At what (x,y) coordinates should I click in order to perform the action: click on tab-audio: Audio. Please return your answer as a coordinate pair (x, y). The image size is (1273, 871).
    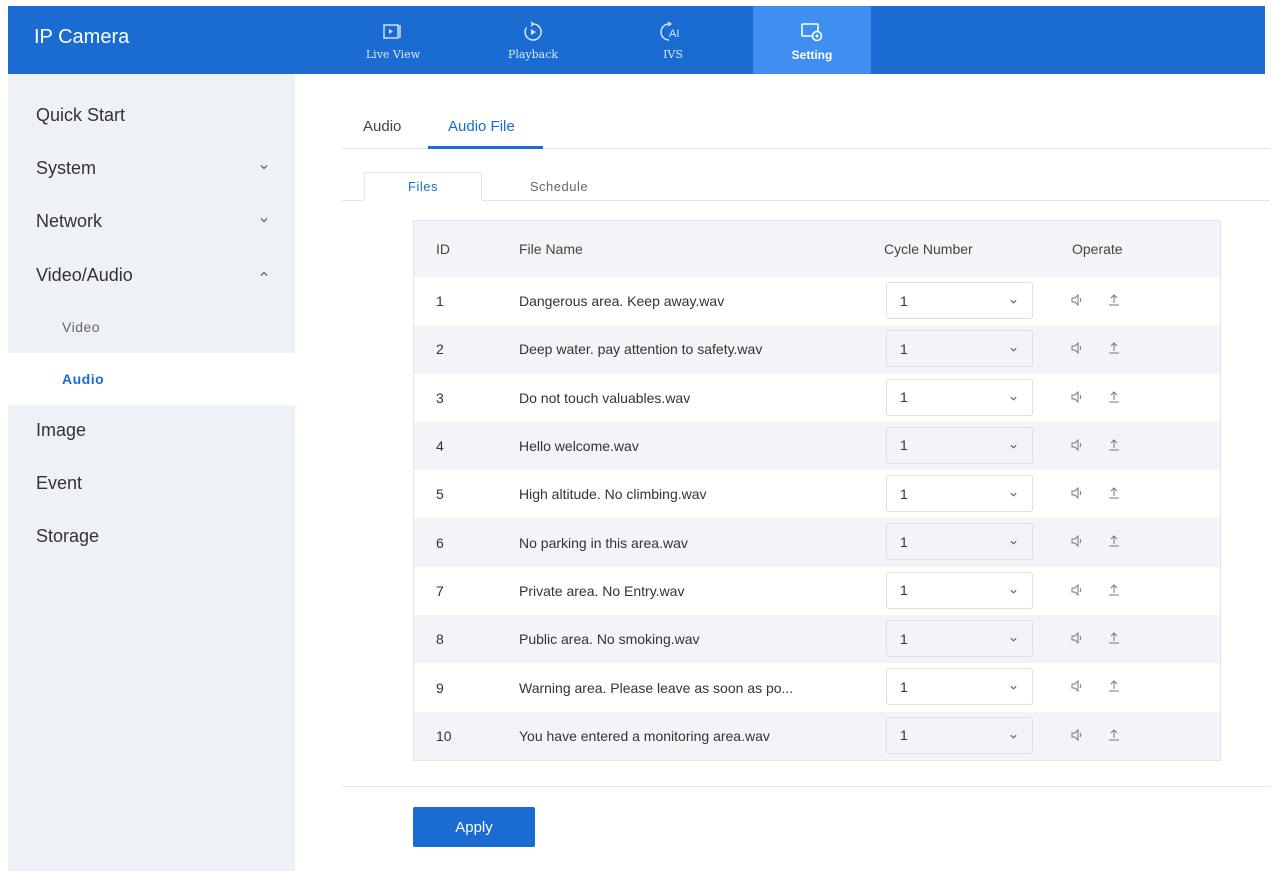
    Looking at the image, I should click on (382, 126).